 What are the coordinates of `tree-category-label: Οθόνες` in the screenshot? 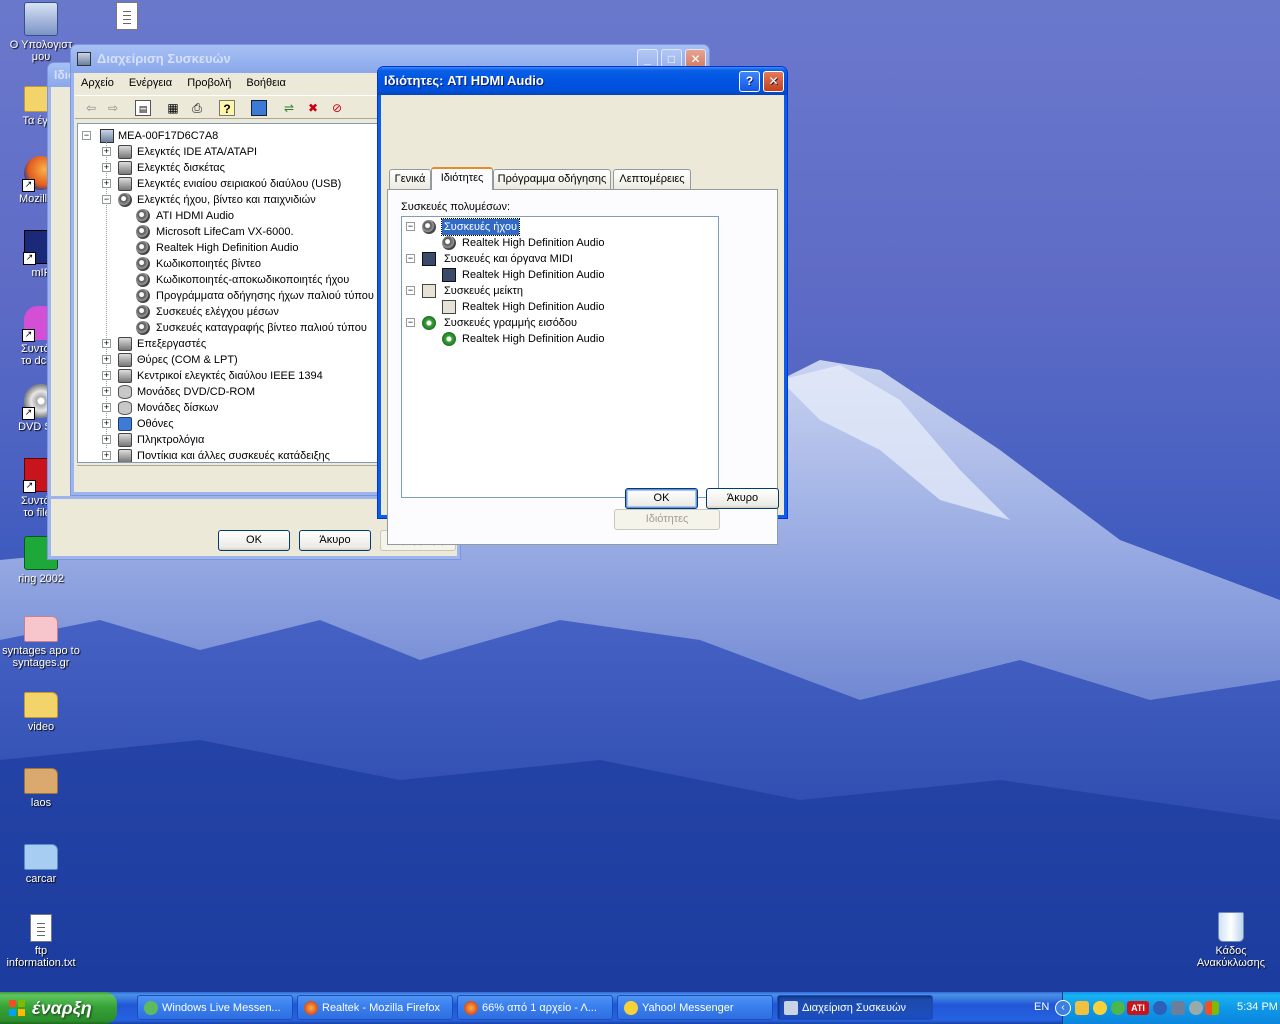 It's located at (155, 424).